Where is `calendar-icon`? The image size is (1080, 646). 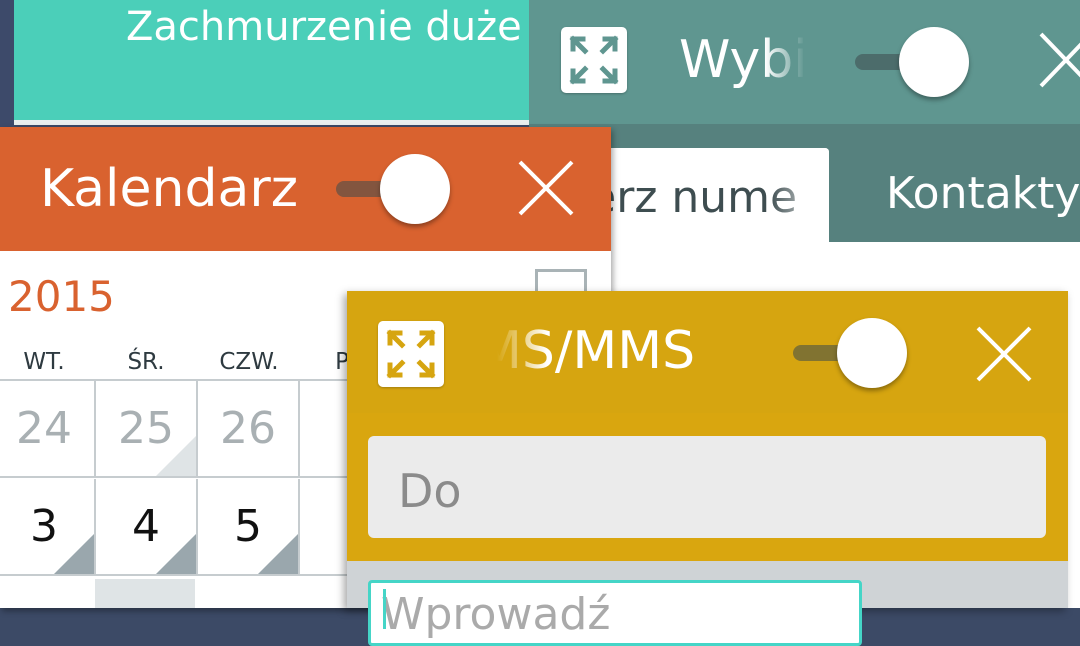 calendar-icon is located at coordinates (561, 280).